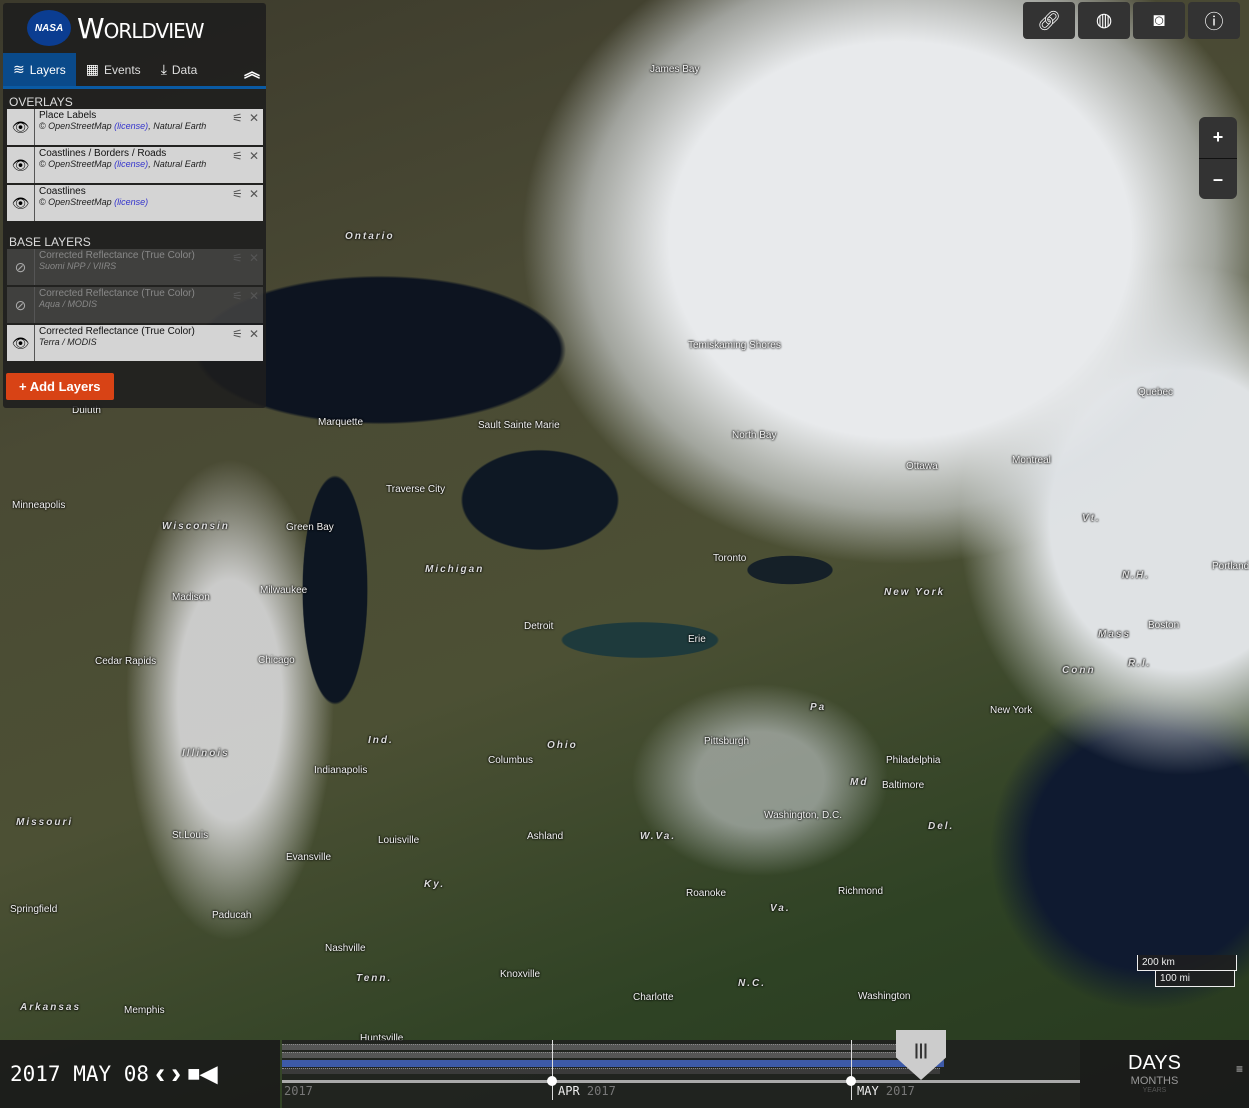 This screenshot has width=1249, height=1108. I want to click on zoom-out-button: –, so click(1218, 178).